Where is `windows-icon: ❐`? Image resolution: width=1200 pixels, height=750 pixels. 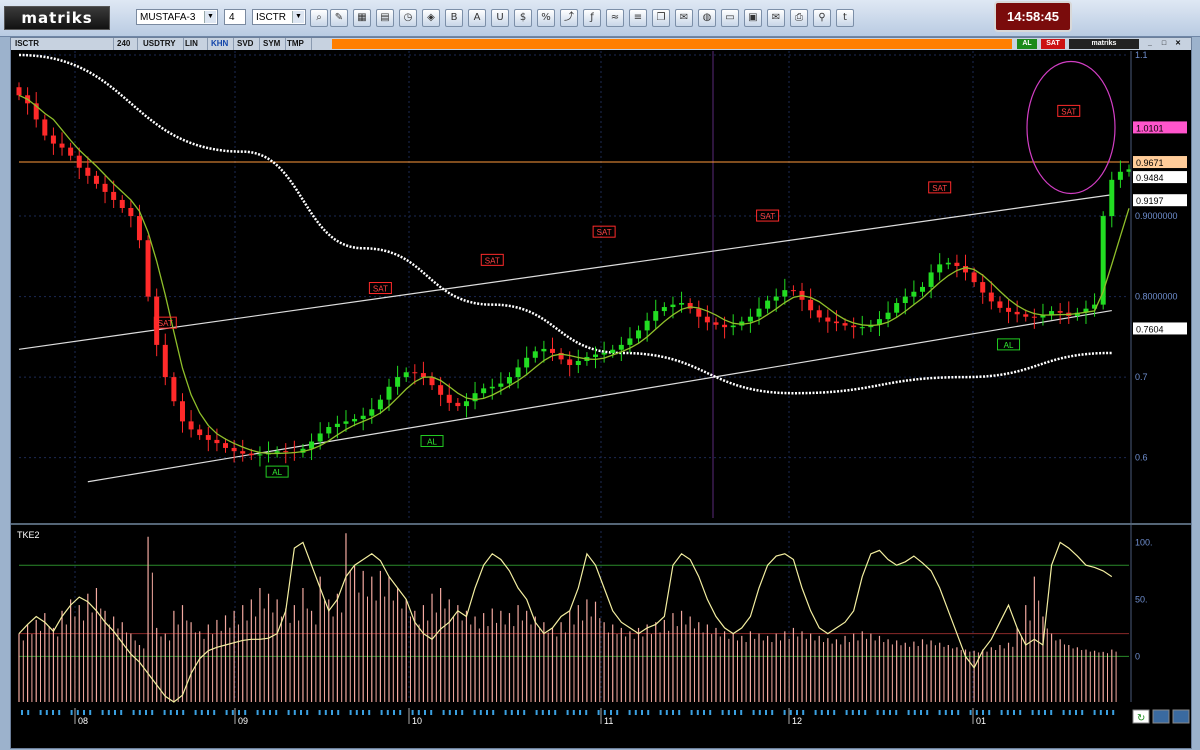
windows-icon: ❐ is located at coordinates (661, 18).